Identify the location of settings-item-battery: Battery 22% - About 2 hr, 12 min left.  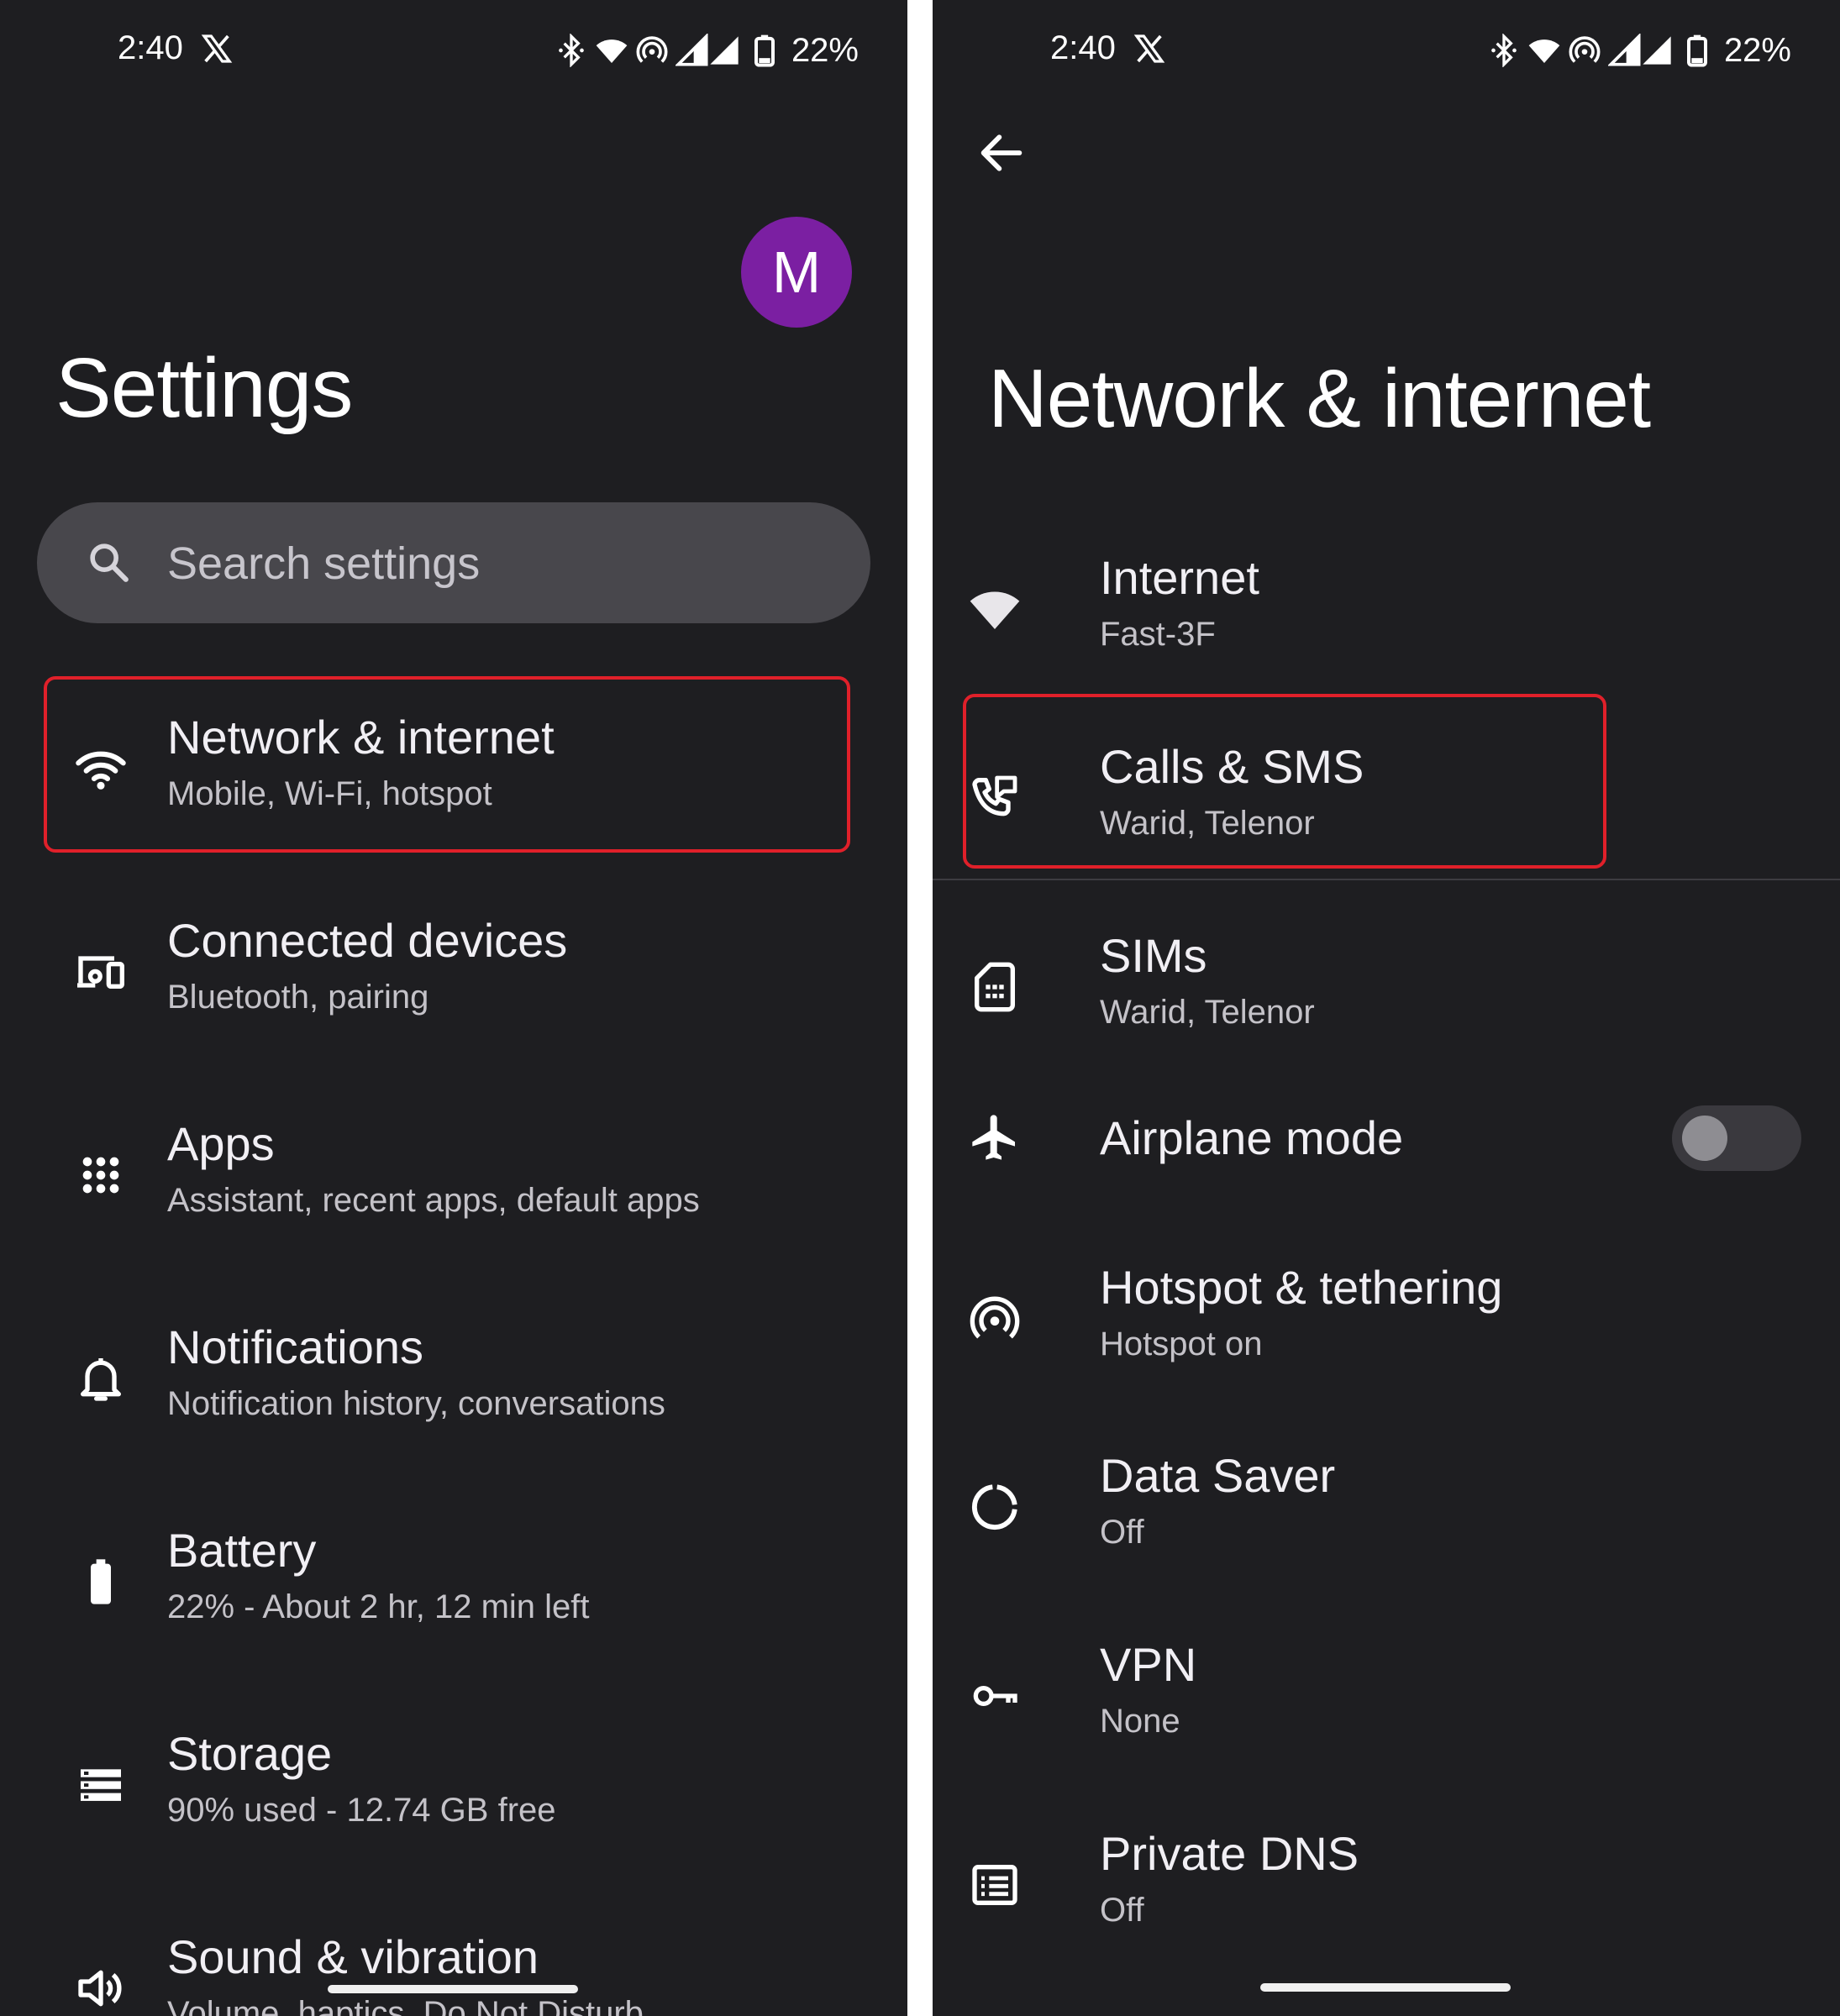
(453, 1590).